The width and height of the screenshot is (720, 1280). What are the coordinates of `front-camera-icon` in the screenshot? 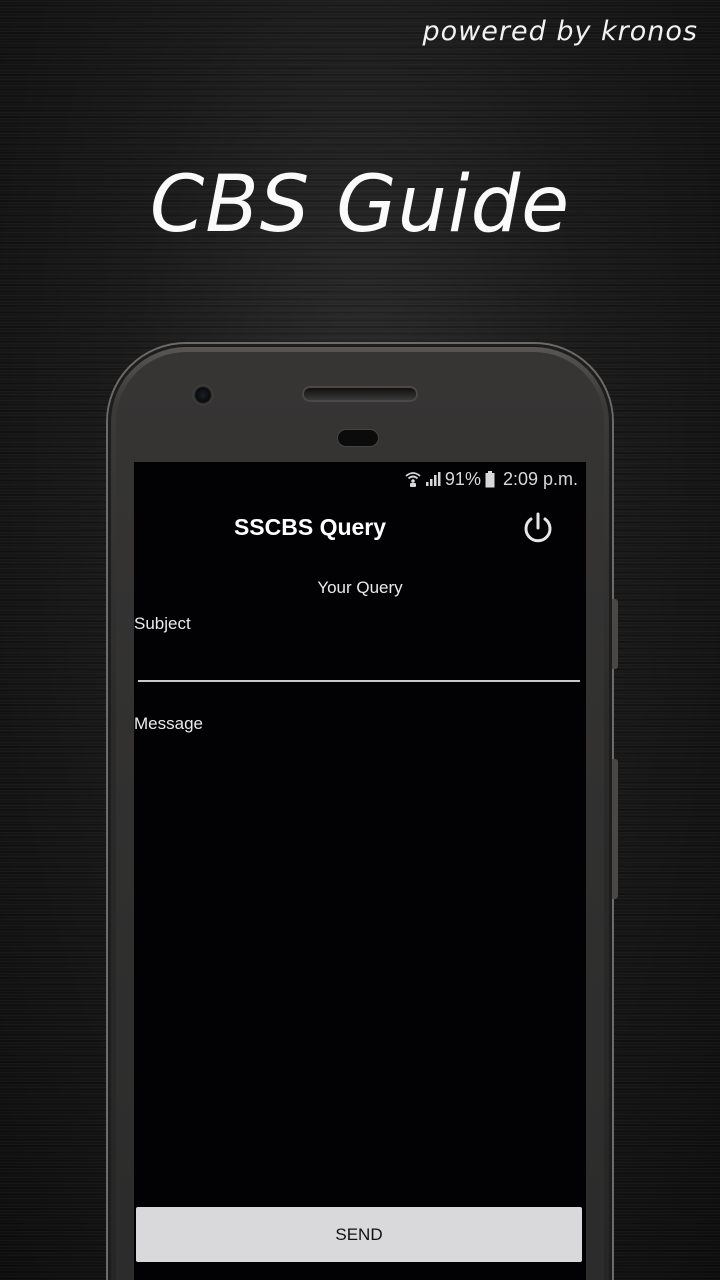 It's located at (203, 395).